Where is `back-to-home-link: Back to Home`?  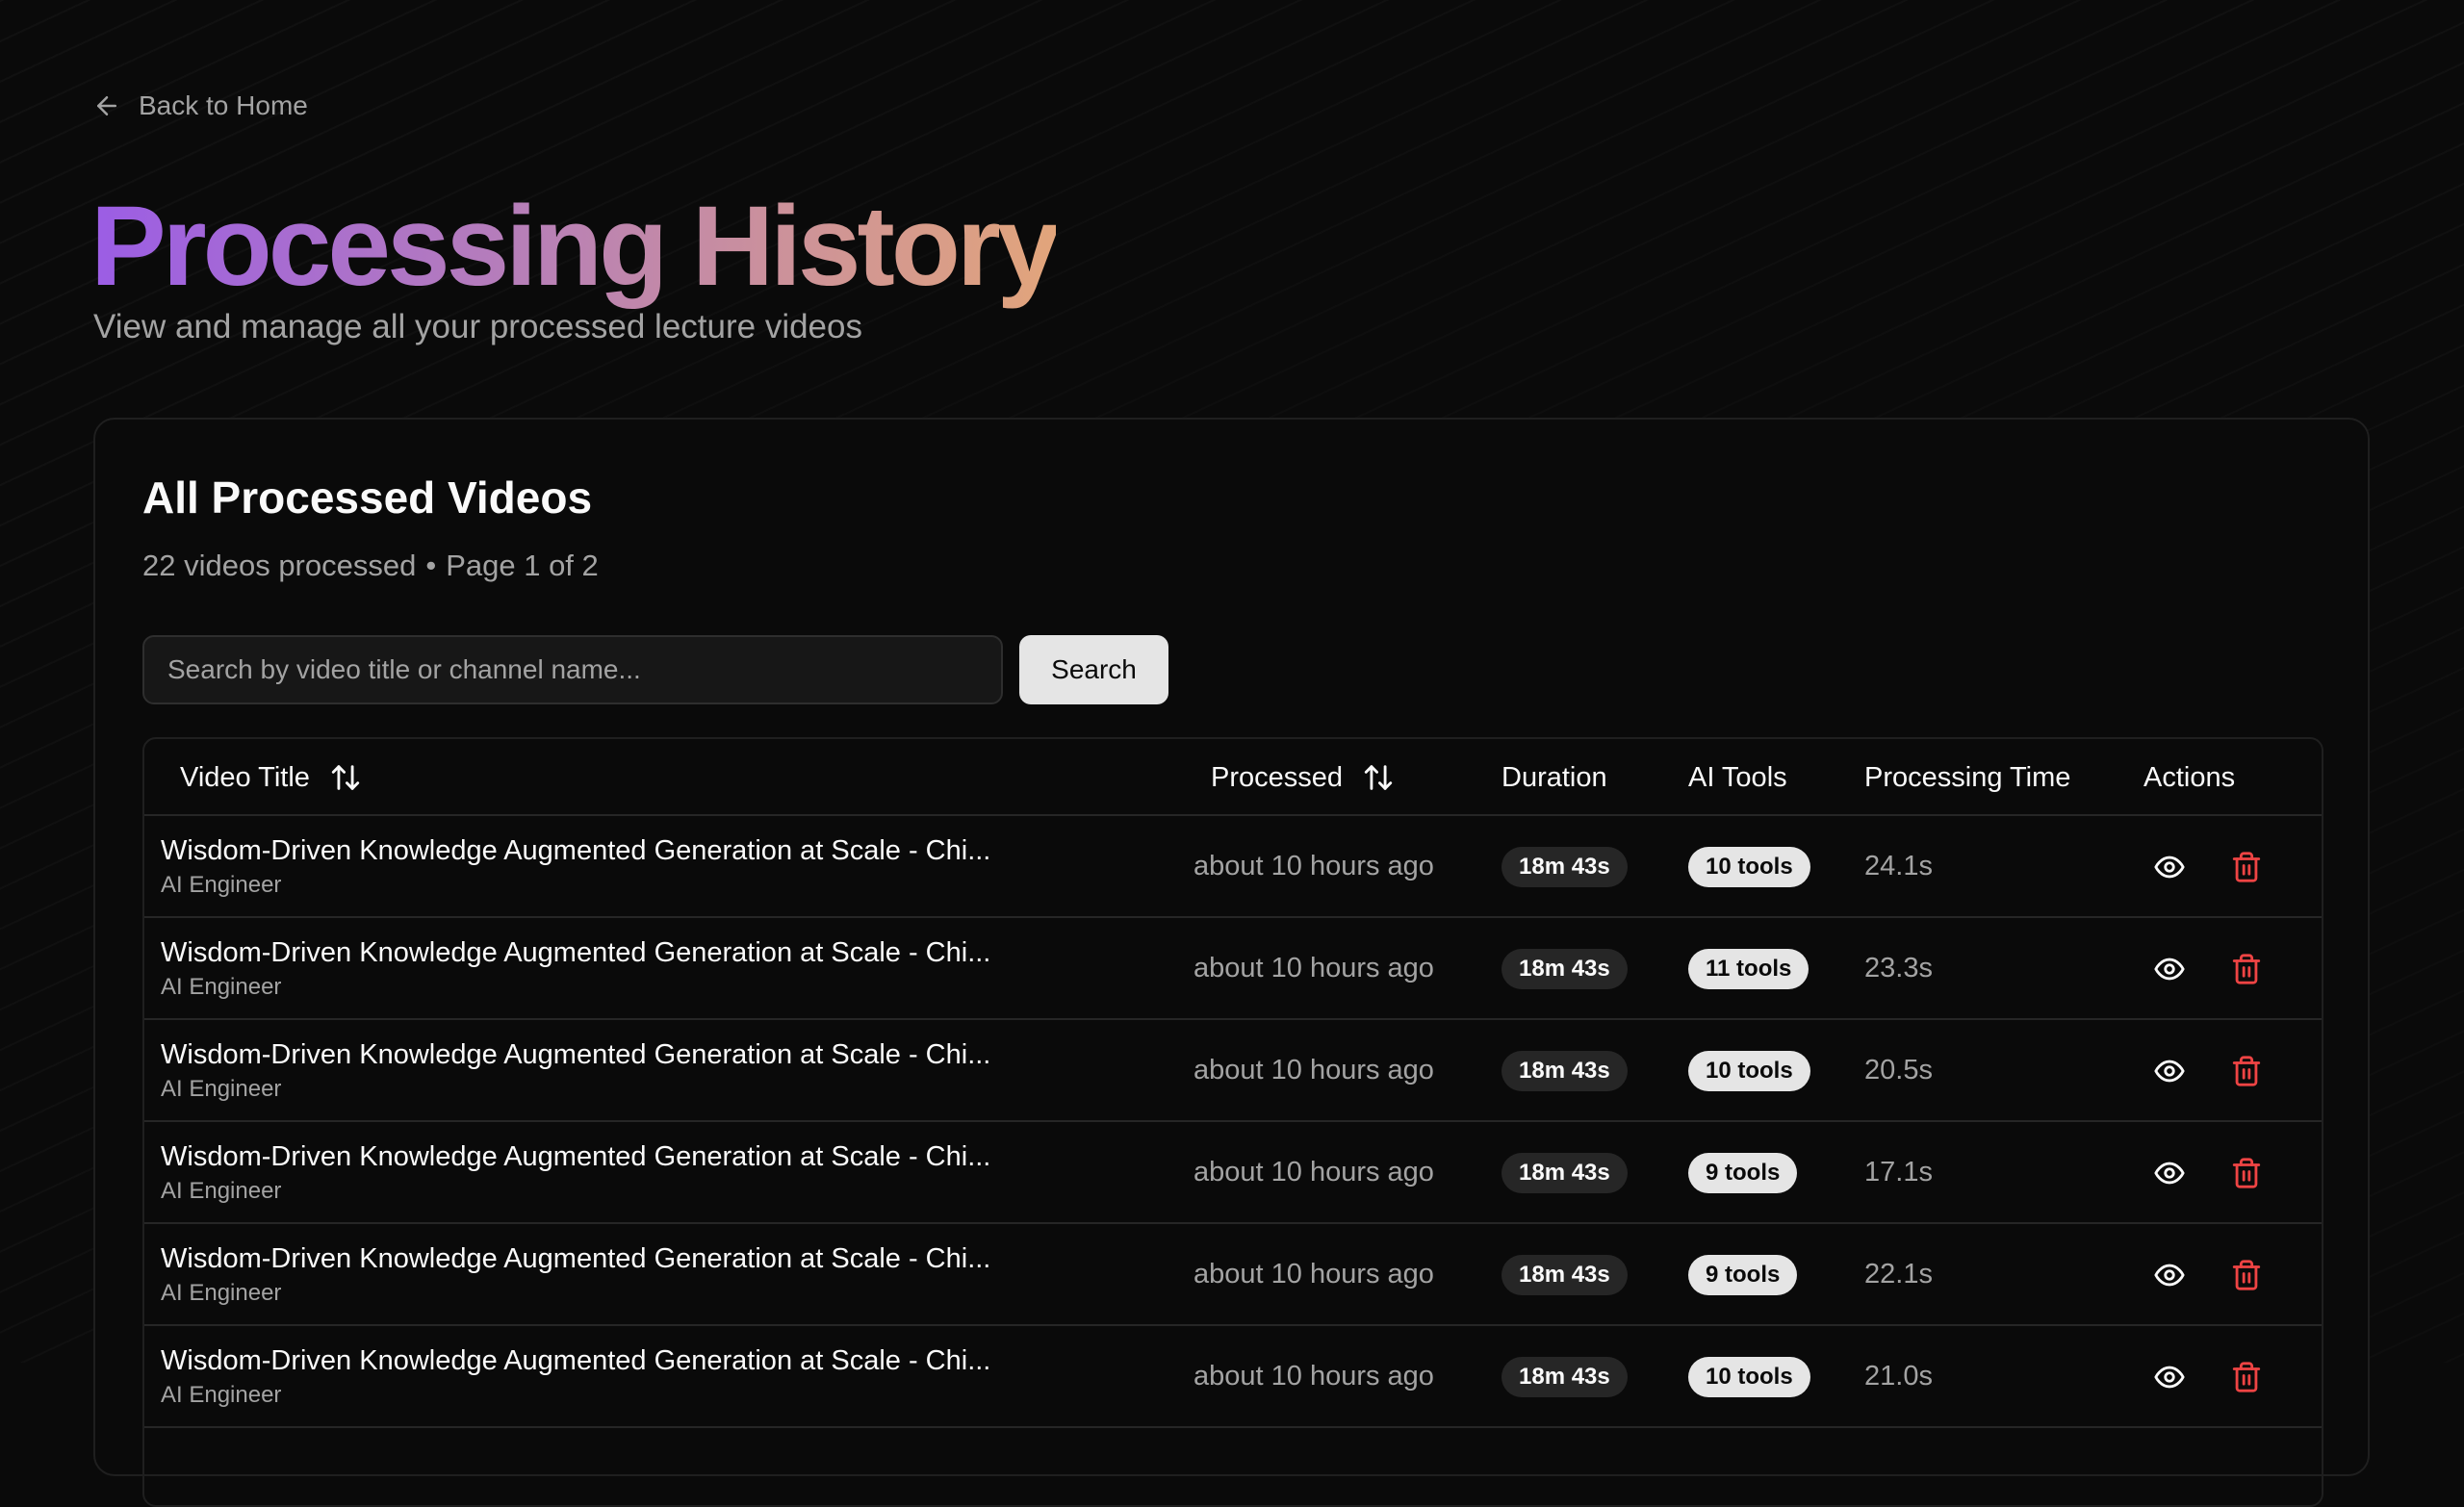 back-to-home-link: Back to Home is located at coordinates (200, 106).